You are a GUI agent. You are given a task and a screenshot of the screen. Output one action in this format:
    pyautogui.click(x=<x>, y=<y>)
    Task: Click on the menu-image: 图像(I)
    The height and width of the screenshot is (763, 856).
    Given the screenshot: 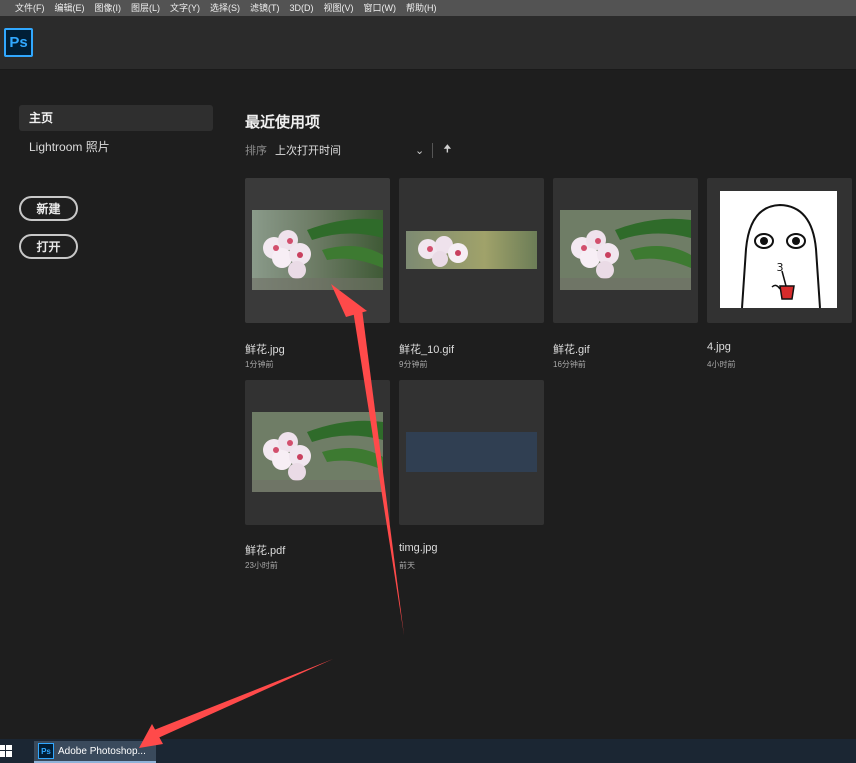 What is the action you would take?
    pyautogui.click(x=108, y=8)
    